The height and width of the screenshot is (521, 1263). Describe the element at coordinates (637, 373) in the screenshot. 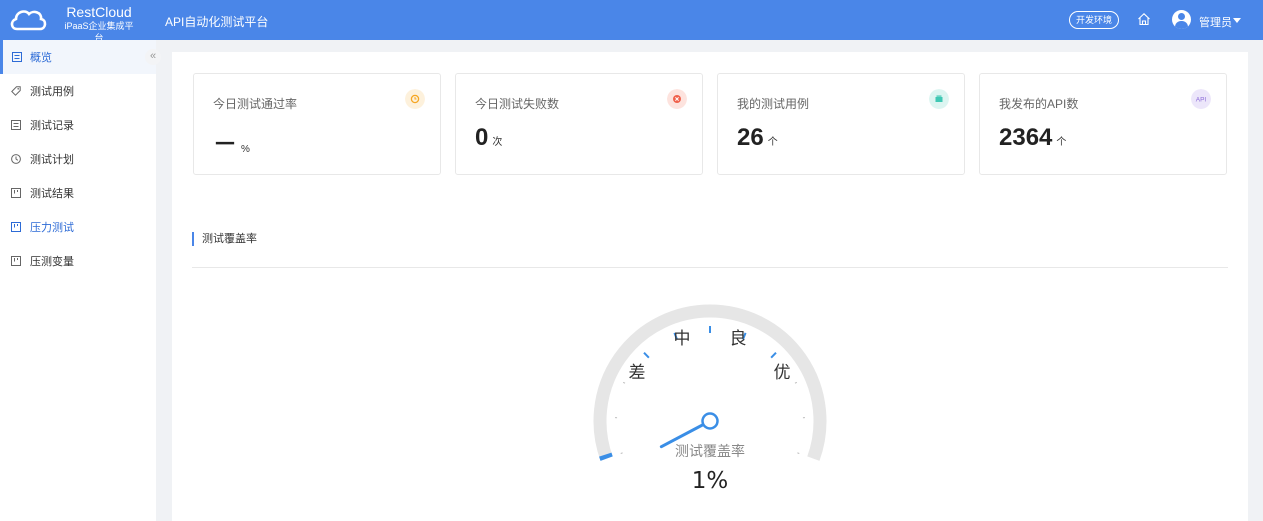

I see `gauge-label-poor: 差` at that location.